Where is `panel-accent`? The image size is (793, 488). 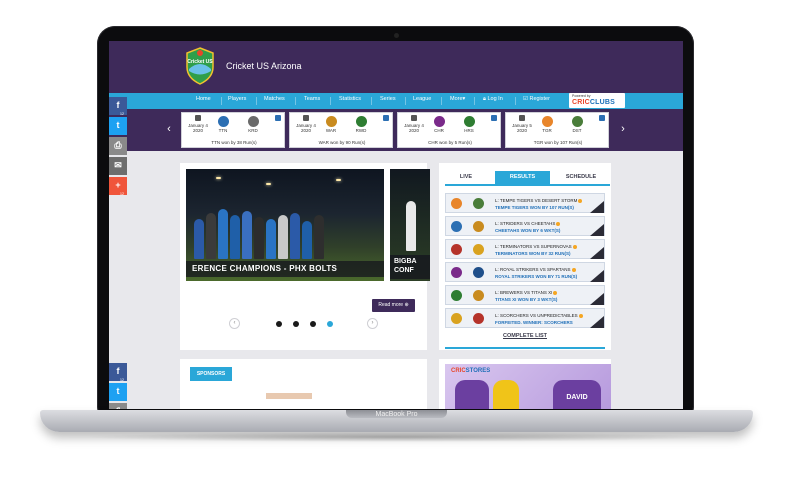
panel-accent is located at coordinates (525, 348).